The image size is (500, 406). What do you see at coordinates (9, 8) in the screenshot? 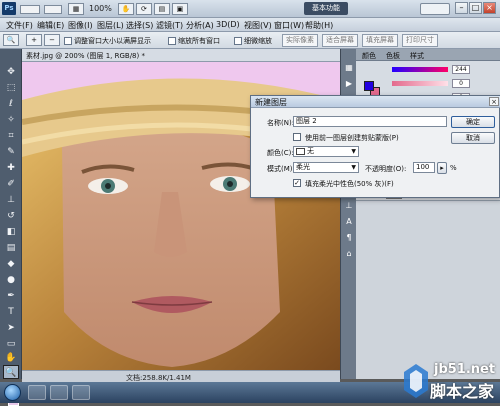
I see `photoshop-logo: Ps` at bounding box center [9, 8].